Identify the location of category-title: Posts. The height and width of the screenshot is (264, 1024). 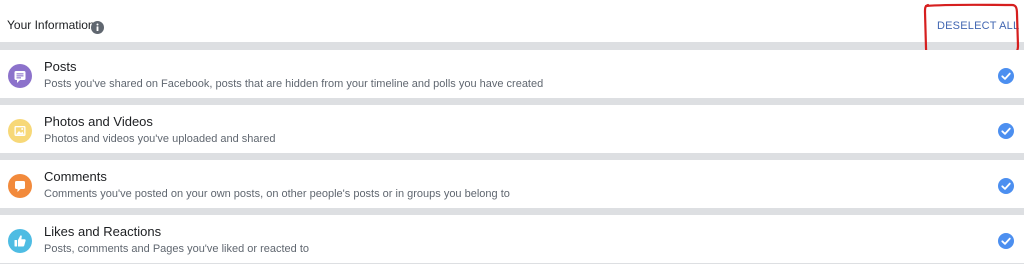
(60, 66).